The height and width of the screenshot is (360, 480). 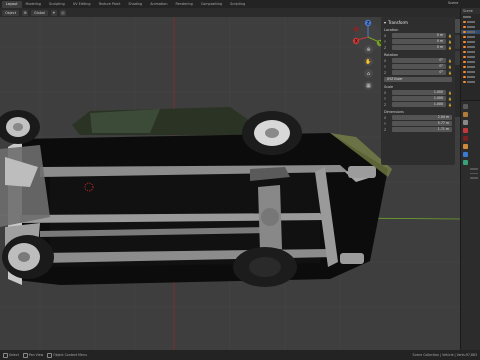 What do you see at coordinates (465, 154) in the screenshot?
I see `modifier-properties-icon` at bounding box center [465, 154].